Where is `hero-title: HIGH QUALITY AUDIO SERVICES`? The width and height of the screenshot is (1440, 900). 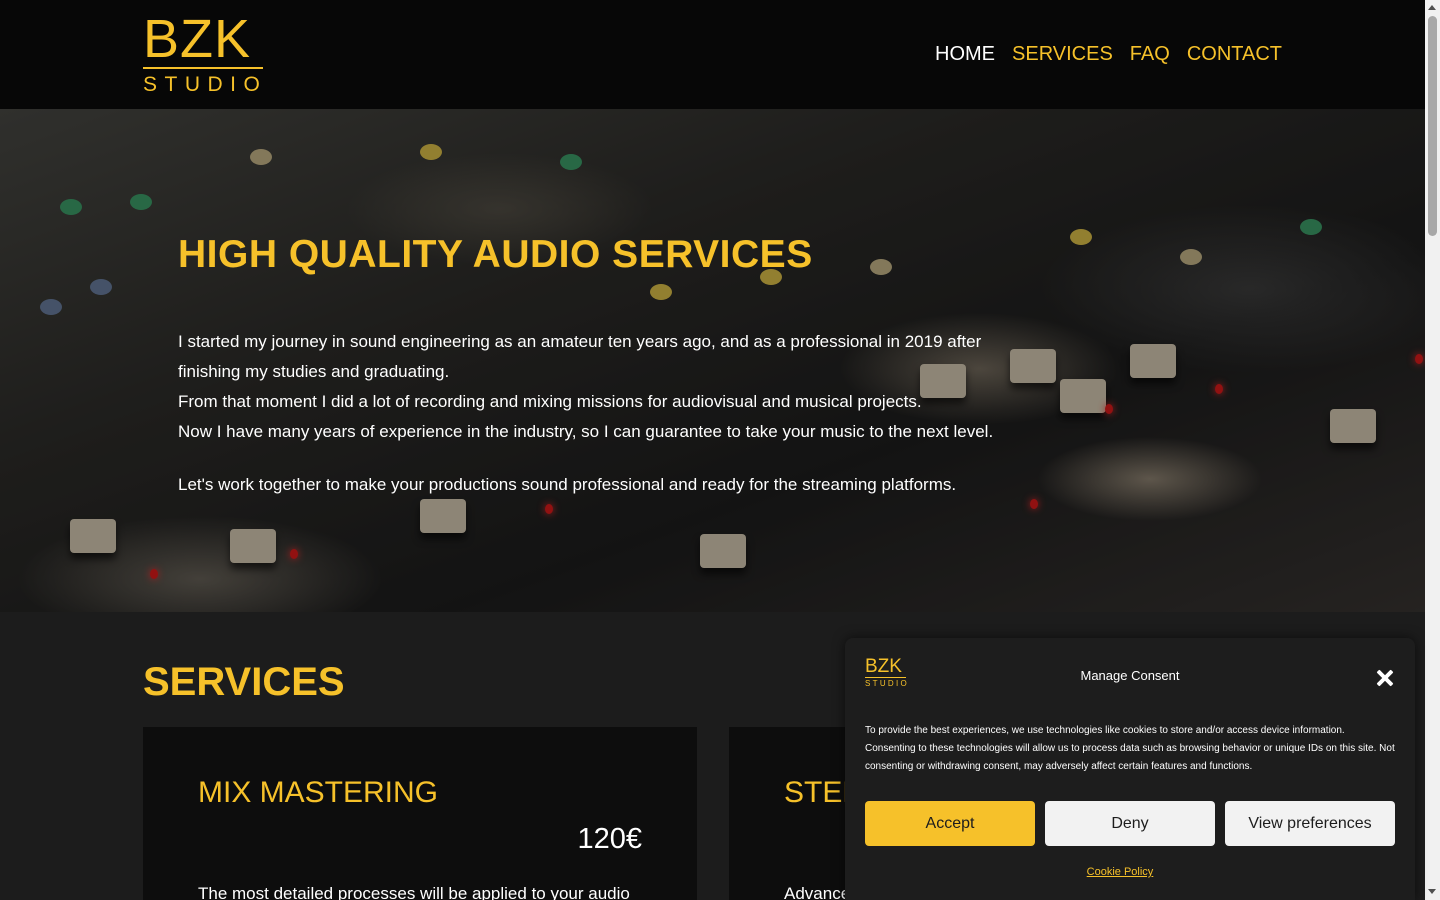
hero-title: HIGH QUALITY AUDIO SERVICES is located at coordinates (495, 254).